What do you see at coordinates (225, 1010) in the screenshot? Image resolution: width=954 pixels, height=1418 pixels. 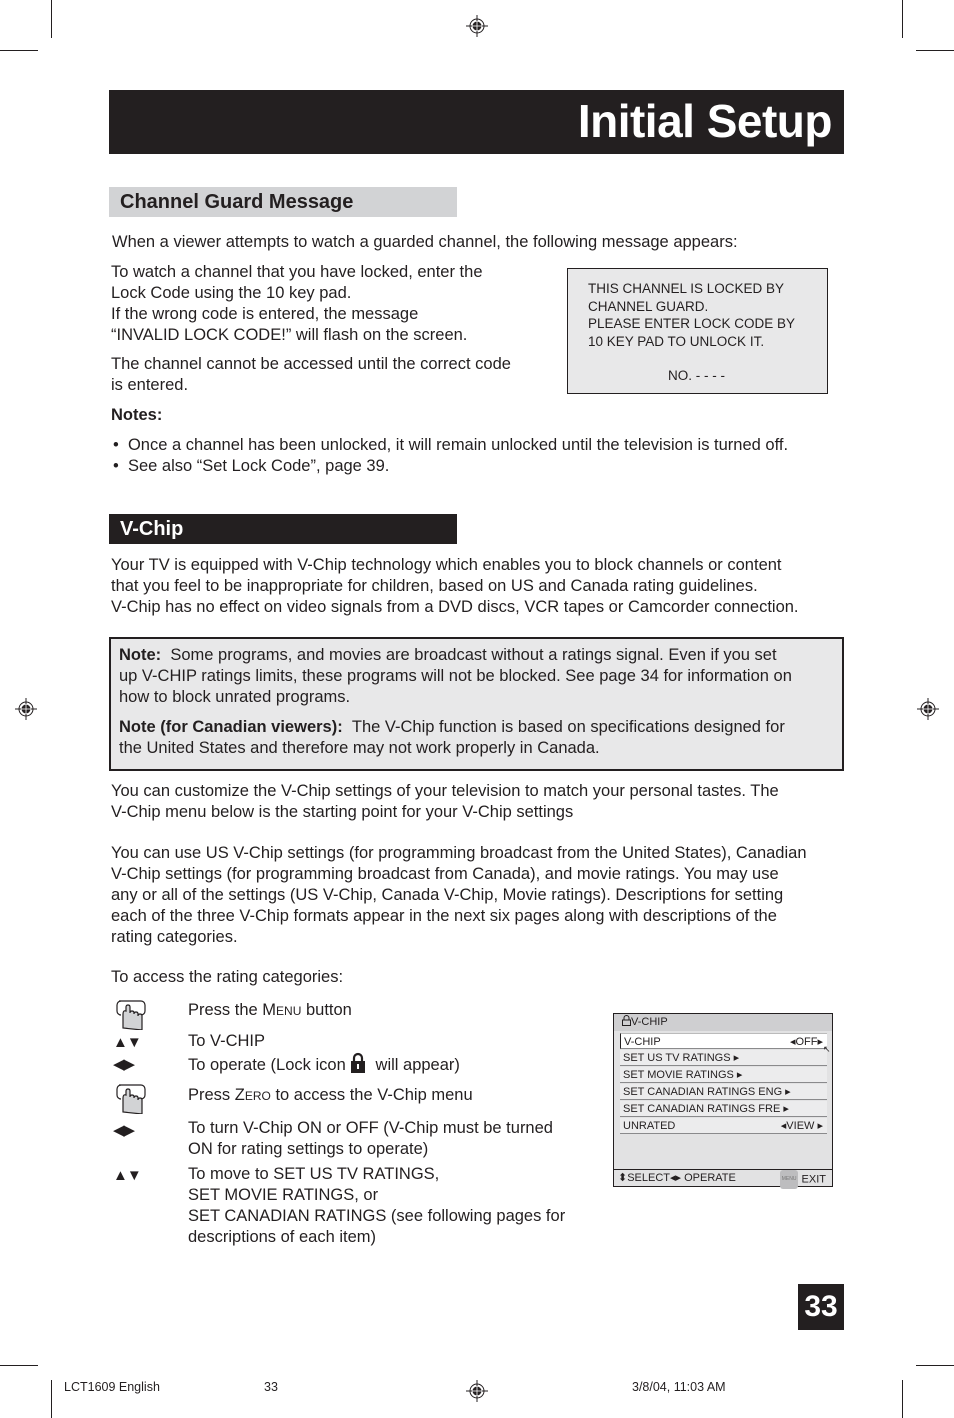 I see `text-span: Press the` at bounding box center [225, 1010].